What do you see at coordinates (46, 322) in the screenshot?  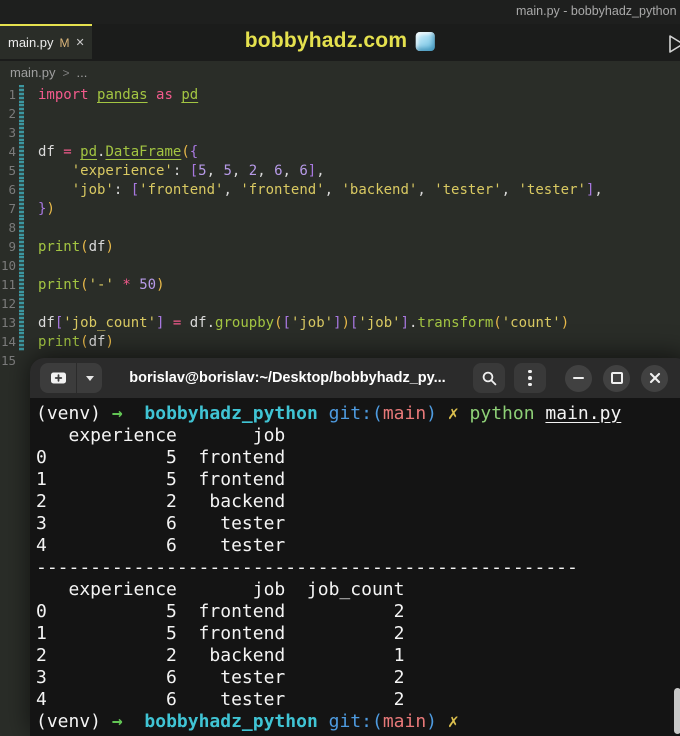 I see `code-token-pl: df` at bounding box center [46, 322].